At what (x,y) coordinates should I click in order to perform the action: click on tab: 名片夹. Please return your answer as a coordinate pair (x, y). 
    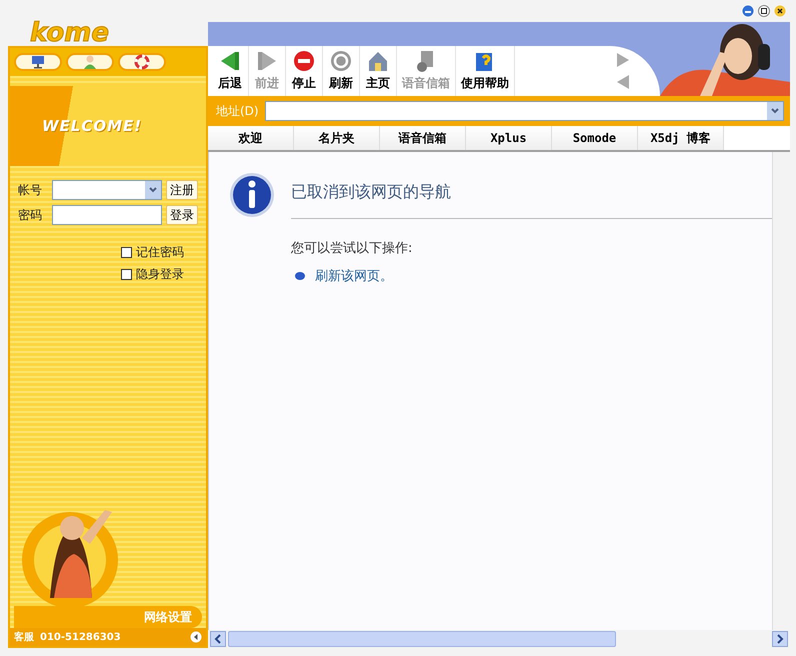
    Looking at the image, I should click on (337, 138).